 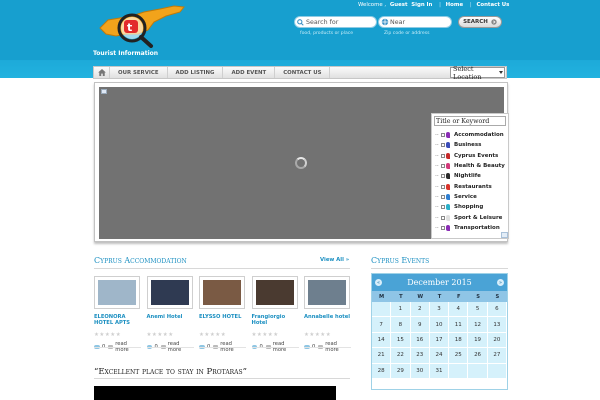 I want to click on nav-add-listing: ADD LISTING, so click(x=196, y=72).